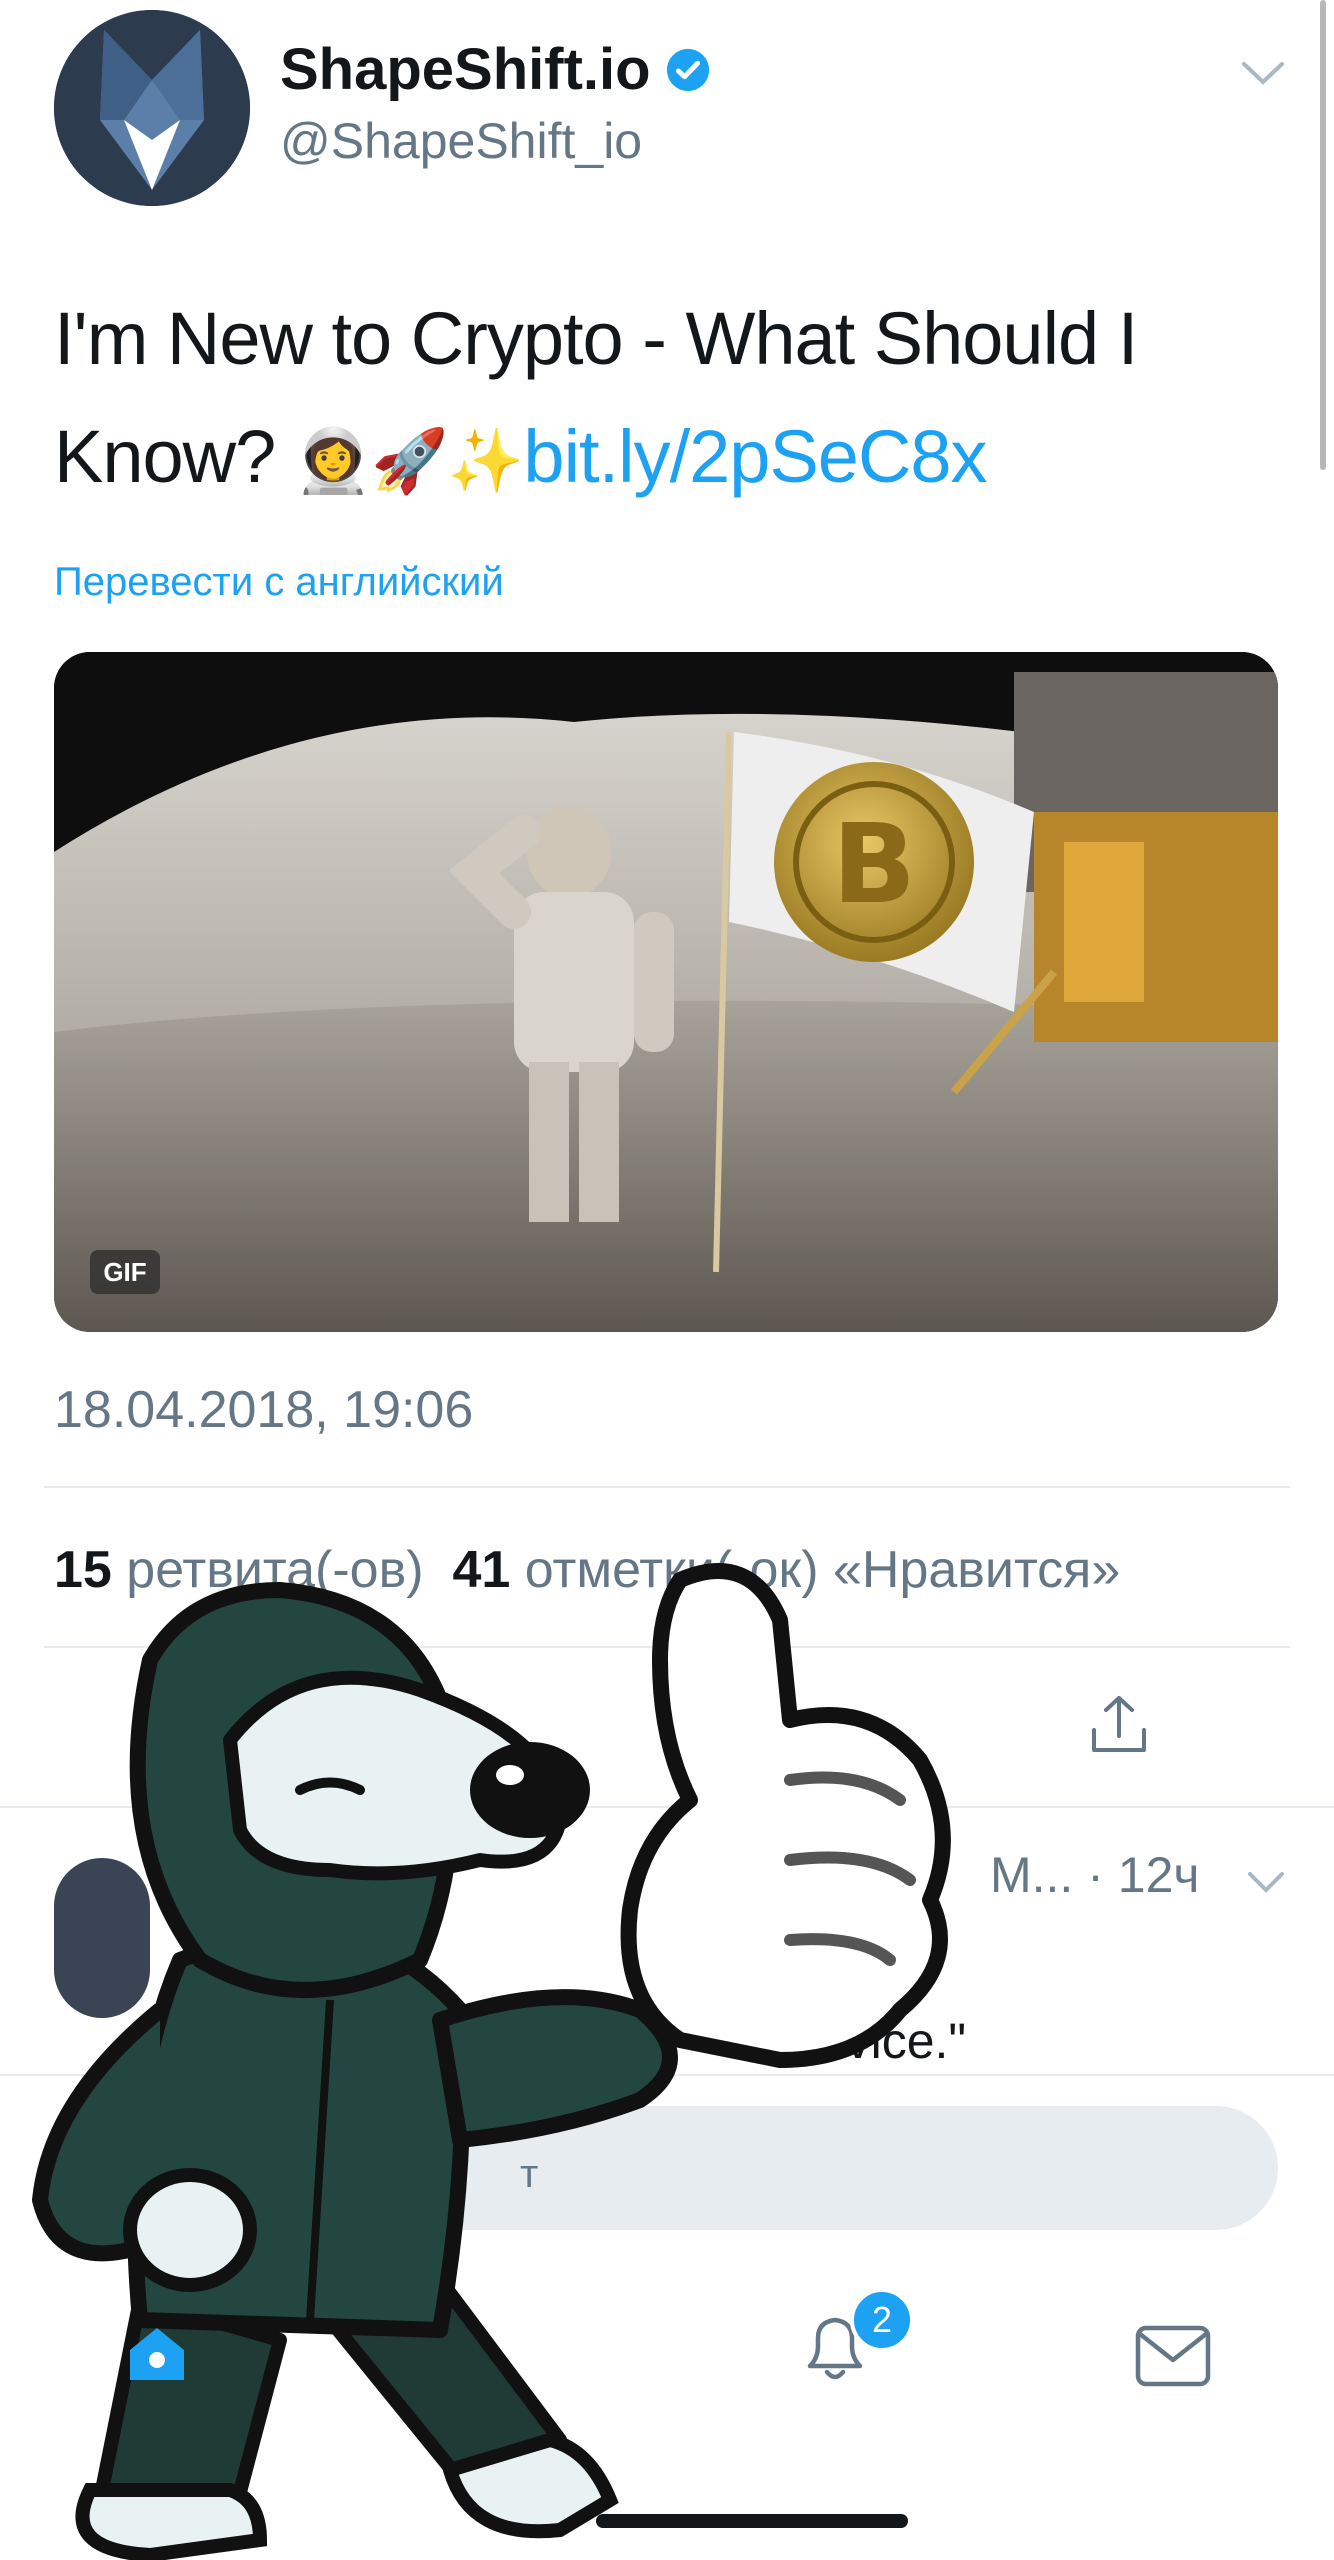 The image size is (1334, 2560). I want to click on shapeshift-fox-logo, so click(152, 108).